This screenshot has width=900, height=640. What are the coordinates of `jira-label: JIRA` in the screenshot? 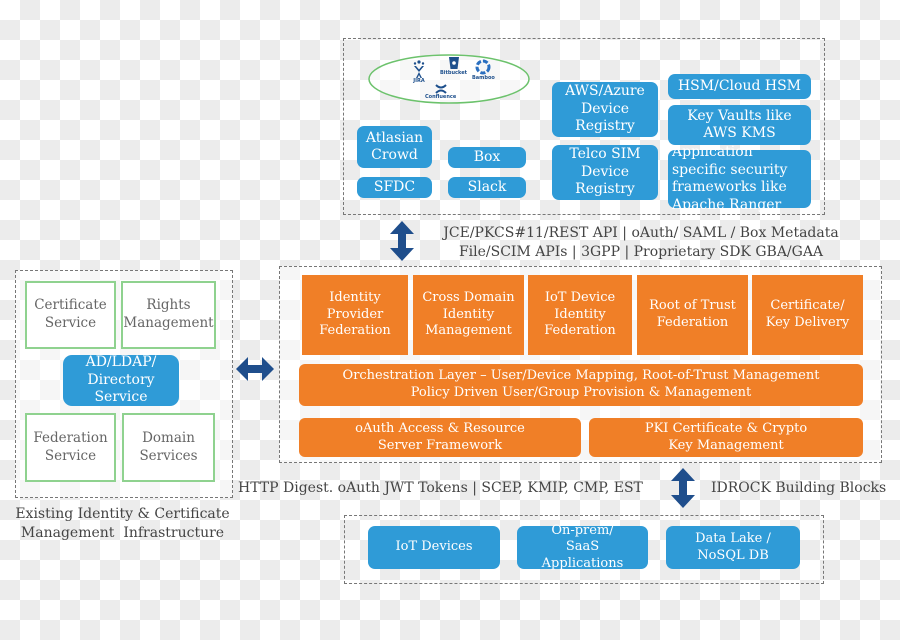 It's located at (419, 81).